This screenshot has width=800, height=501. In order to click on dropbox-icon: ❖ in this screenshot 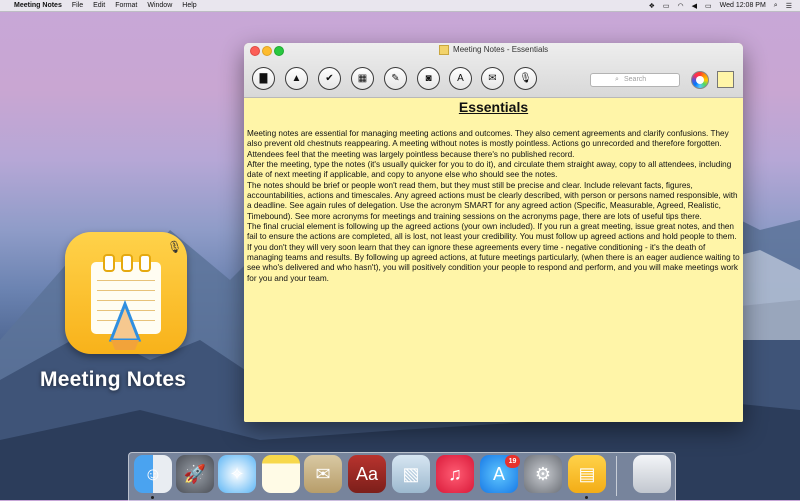, I will do `click(652, 6)`.